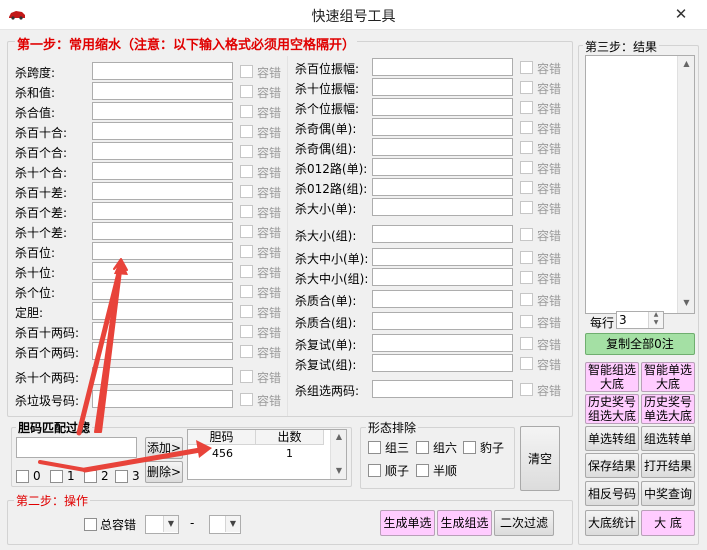 This screenshot has height=550, width=707. I want to click on result-action-button: 单选转组, so click(612, 438).